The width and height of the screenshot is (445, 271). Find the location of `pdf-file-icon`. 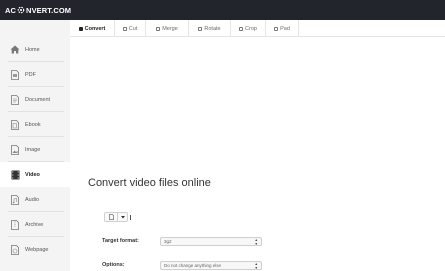

pdf-file-icon is located at coordinates (15, 75).